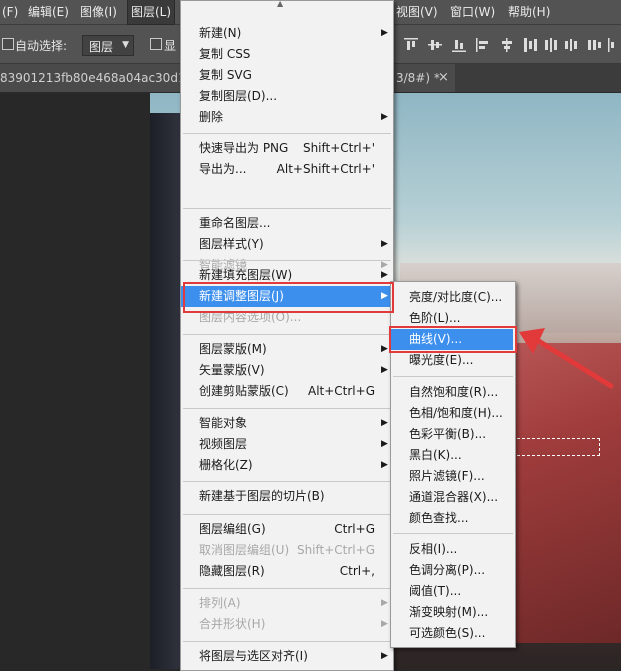 The image size is (621, 671). Describe the element at coordinates (459, 45) in the screenshot. I see `align-bottom-icon` at that location.